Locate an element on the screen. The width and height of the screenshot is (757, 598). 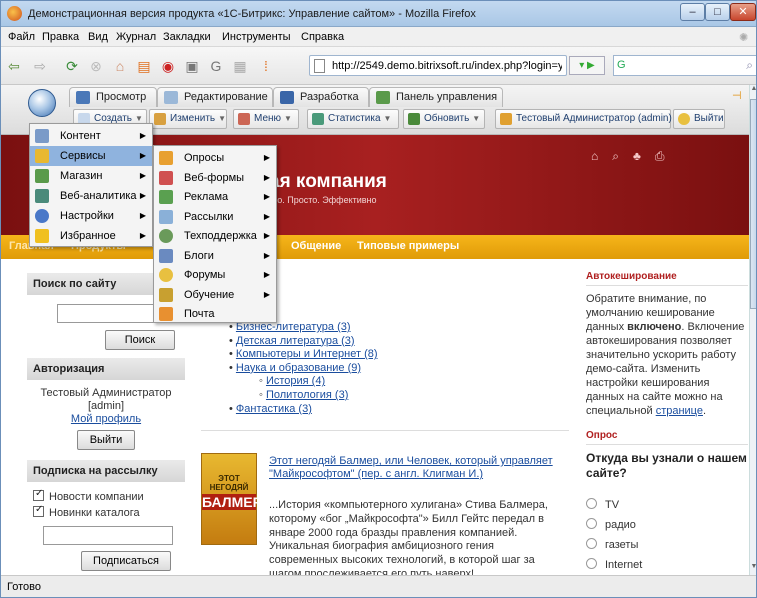
nav-item-examples: Типовые примеры is located at coordinates (408, 246).